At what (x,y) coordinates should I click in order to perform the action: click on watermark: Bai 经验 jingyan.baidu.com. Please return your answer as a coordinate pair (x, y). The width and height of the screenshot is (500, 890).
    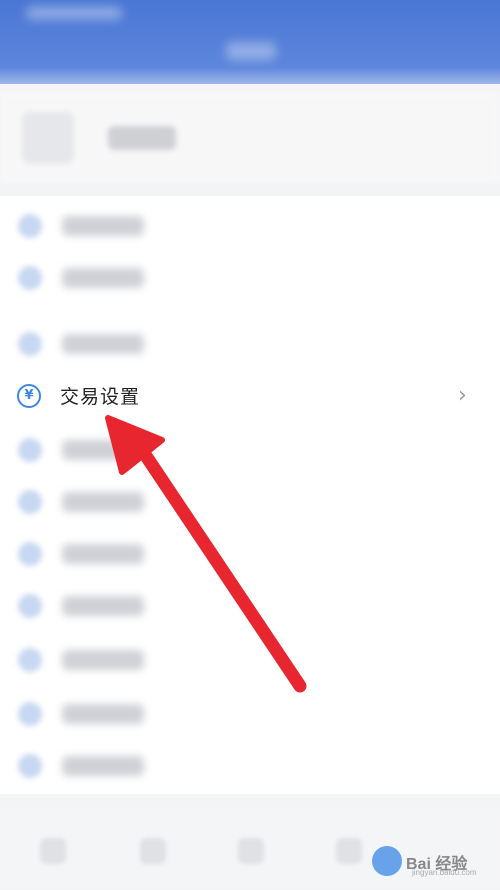
    Looking at the image, I should click on (431, 860).